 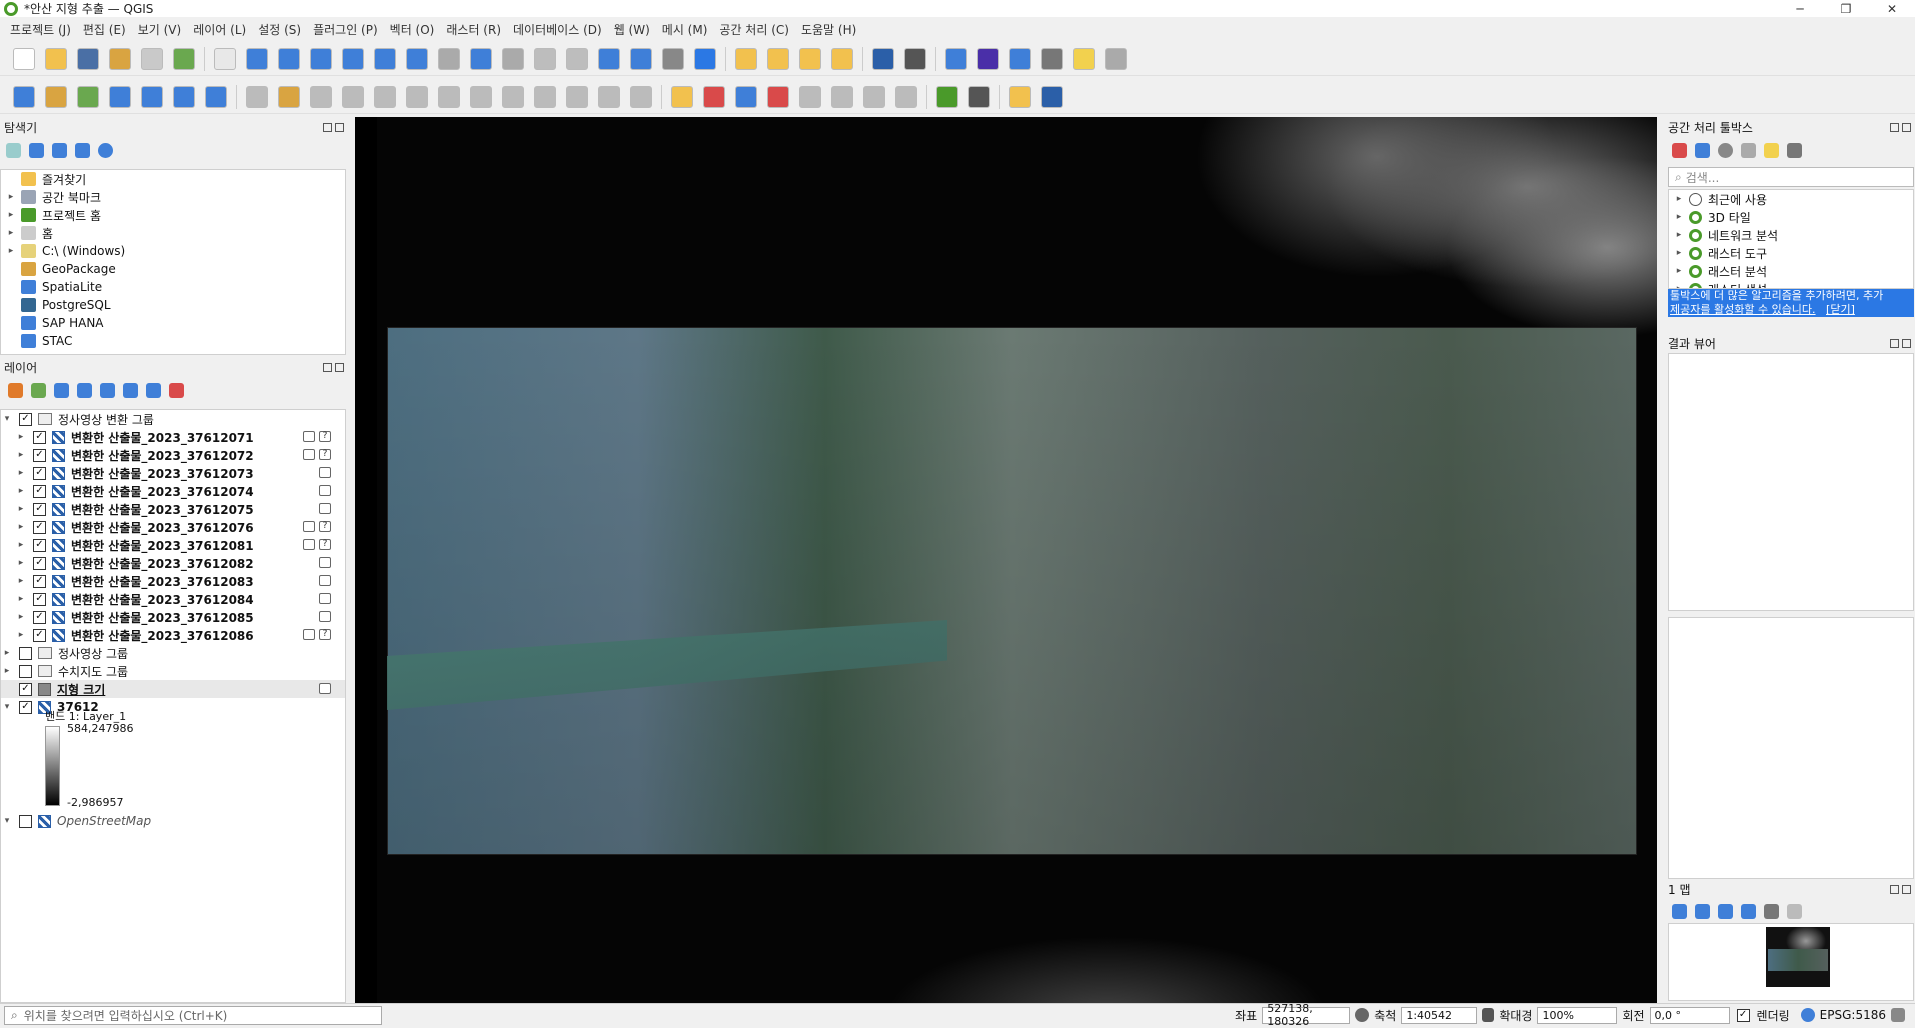 I want to click on browser-item: ▸ 공간 북마크, so click(x=173, y=197).